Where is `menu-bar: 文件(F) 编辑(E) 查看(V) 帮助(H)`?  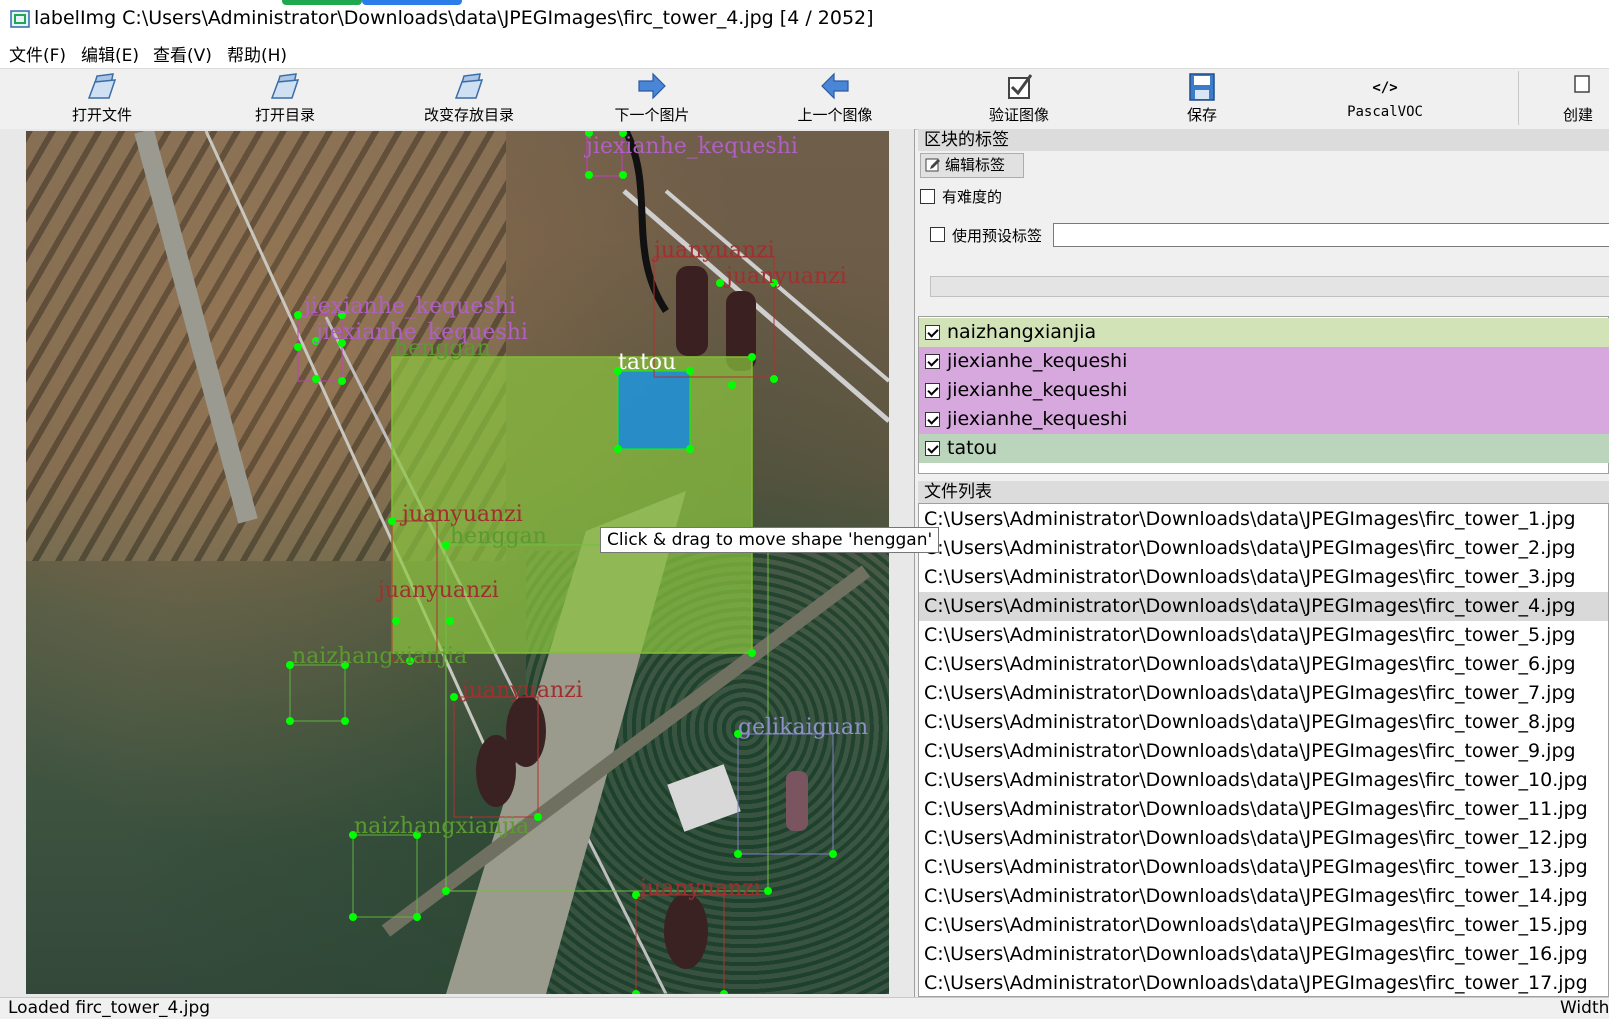 menu-bar: 文件(F) 编辑(E) 查看(V) 帮助(H) is located at coordinates (804, 53).